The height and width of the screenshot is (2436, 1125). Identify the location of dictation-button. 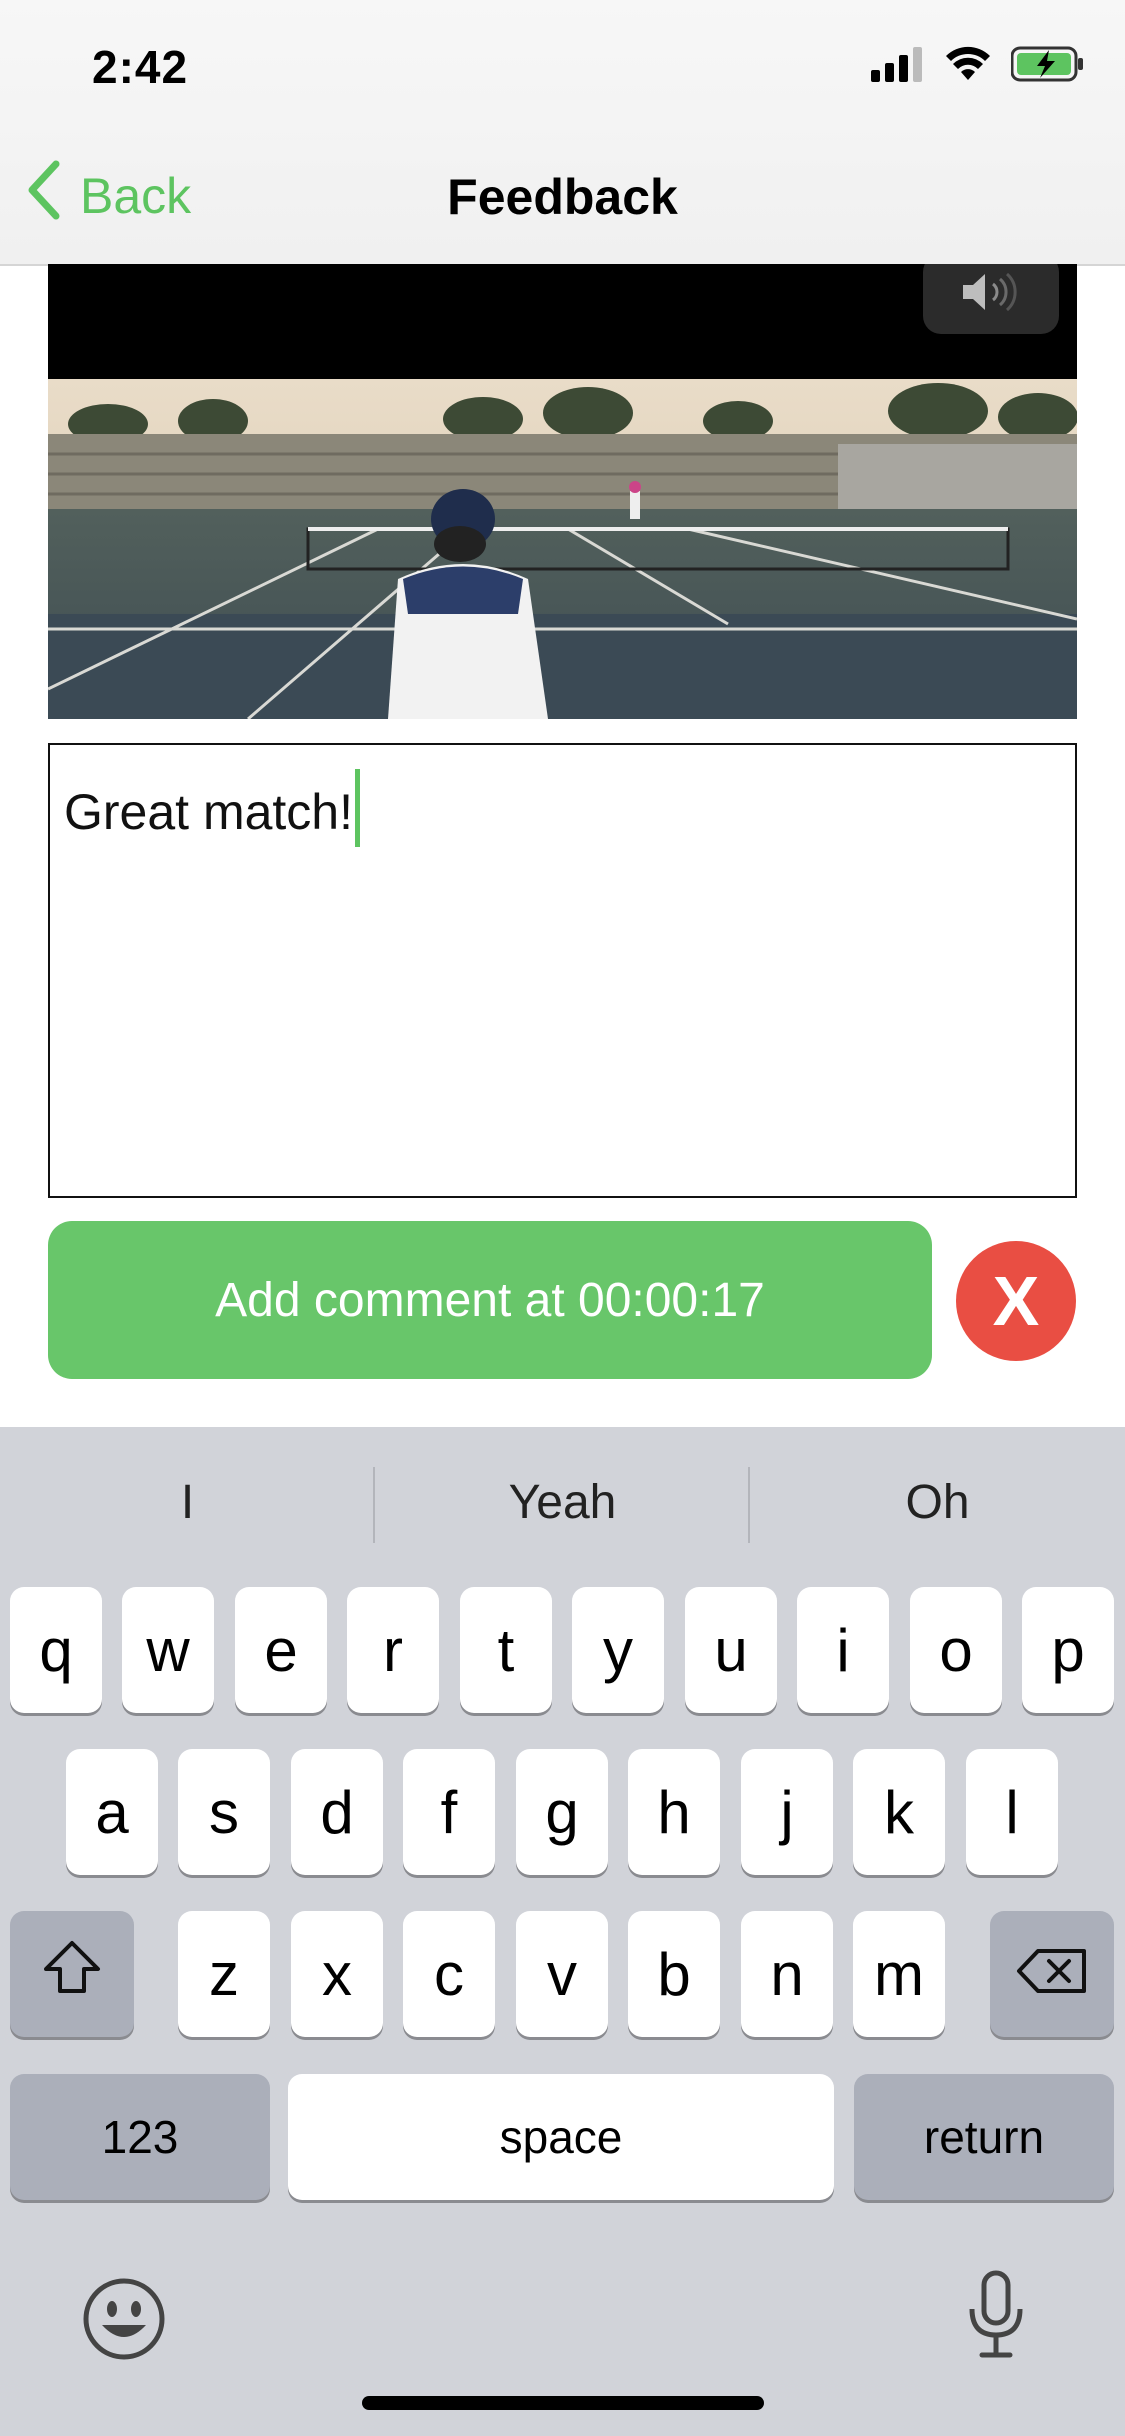
(996, 2317).